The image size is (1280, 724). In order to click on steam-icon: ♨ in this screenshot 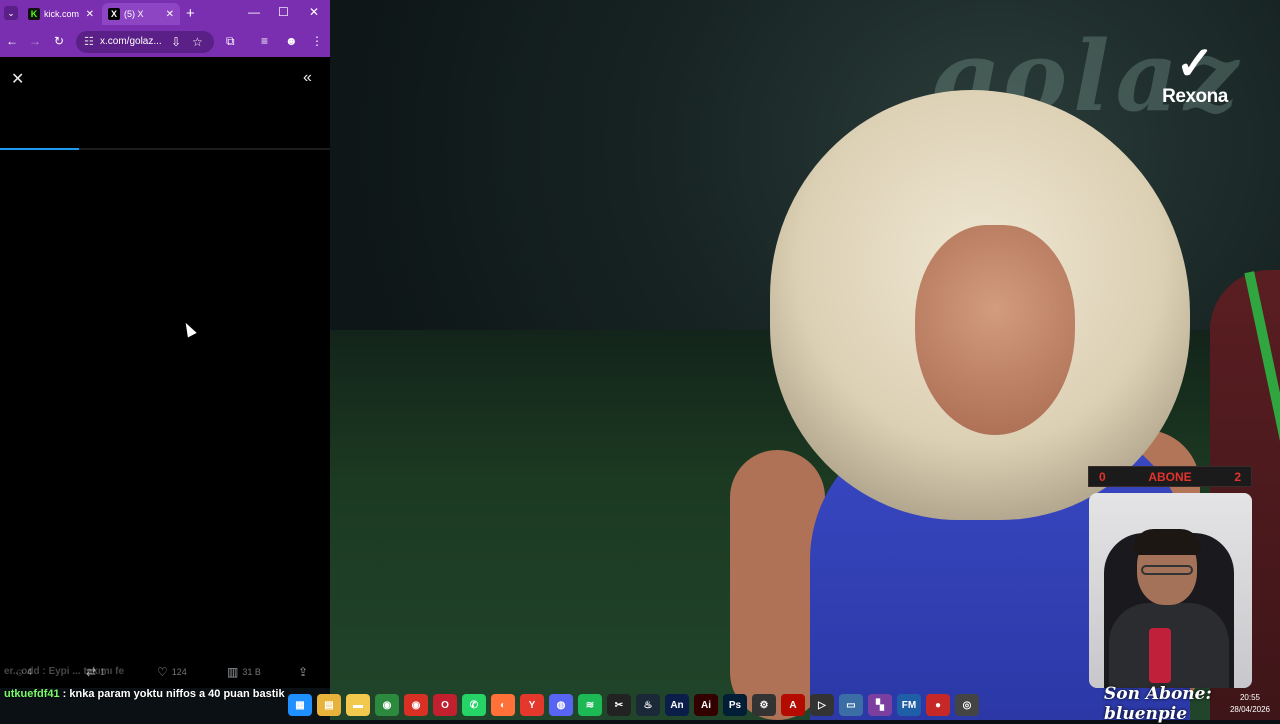, I will do `click(648, 705)`.